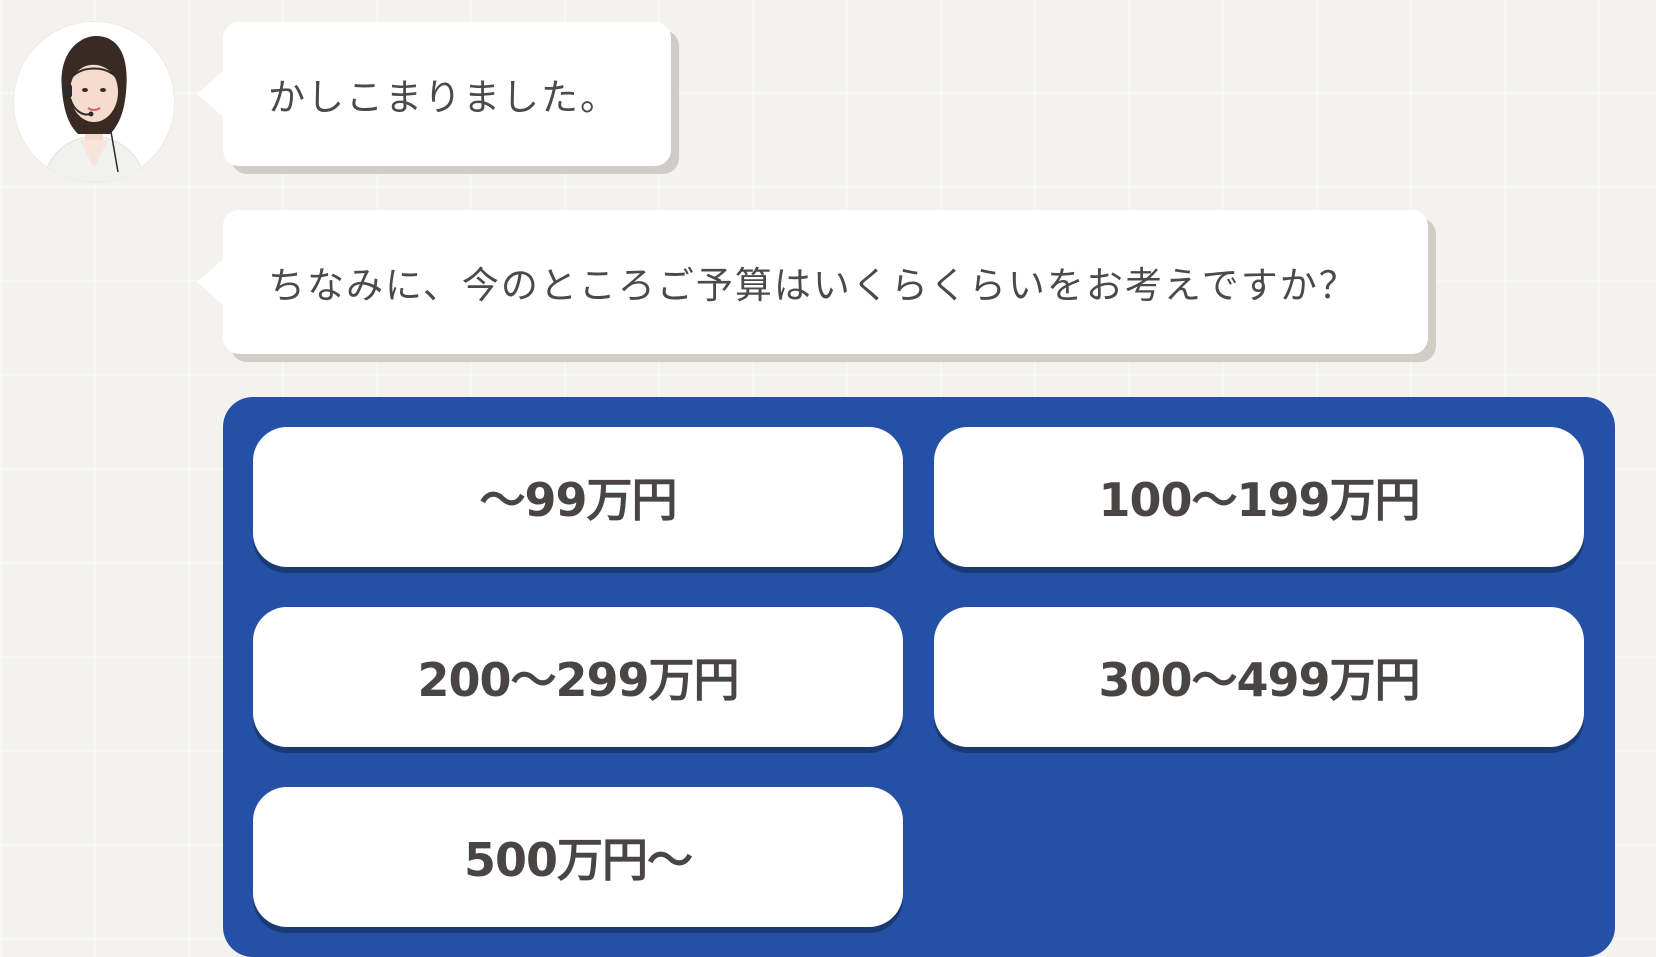 This screenshot has width=1656, height=957. What do you see at coordinates (1259, 677) in the screenshot?
I see `budget-option-300-499: 300〜499万円` at bounding box center [1259, 677].